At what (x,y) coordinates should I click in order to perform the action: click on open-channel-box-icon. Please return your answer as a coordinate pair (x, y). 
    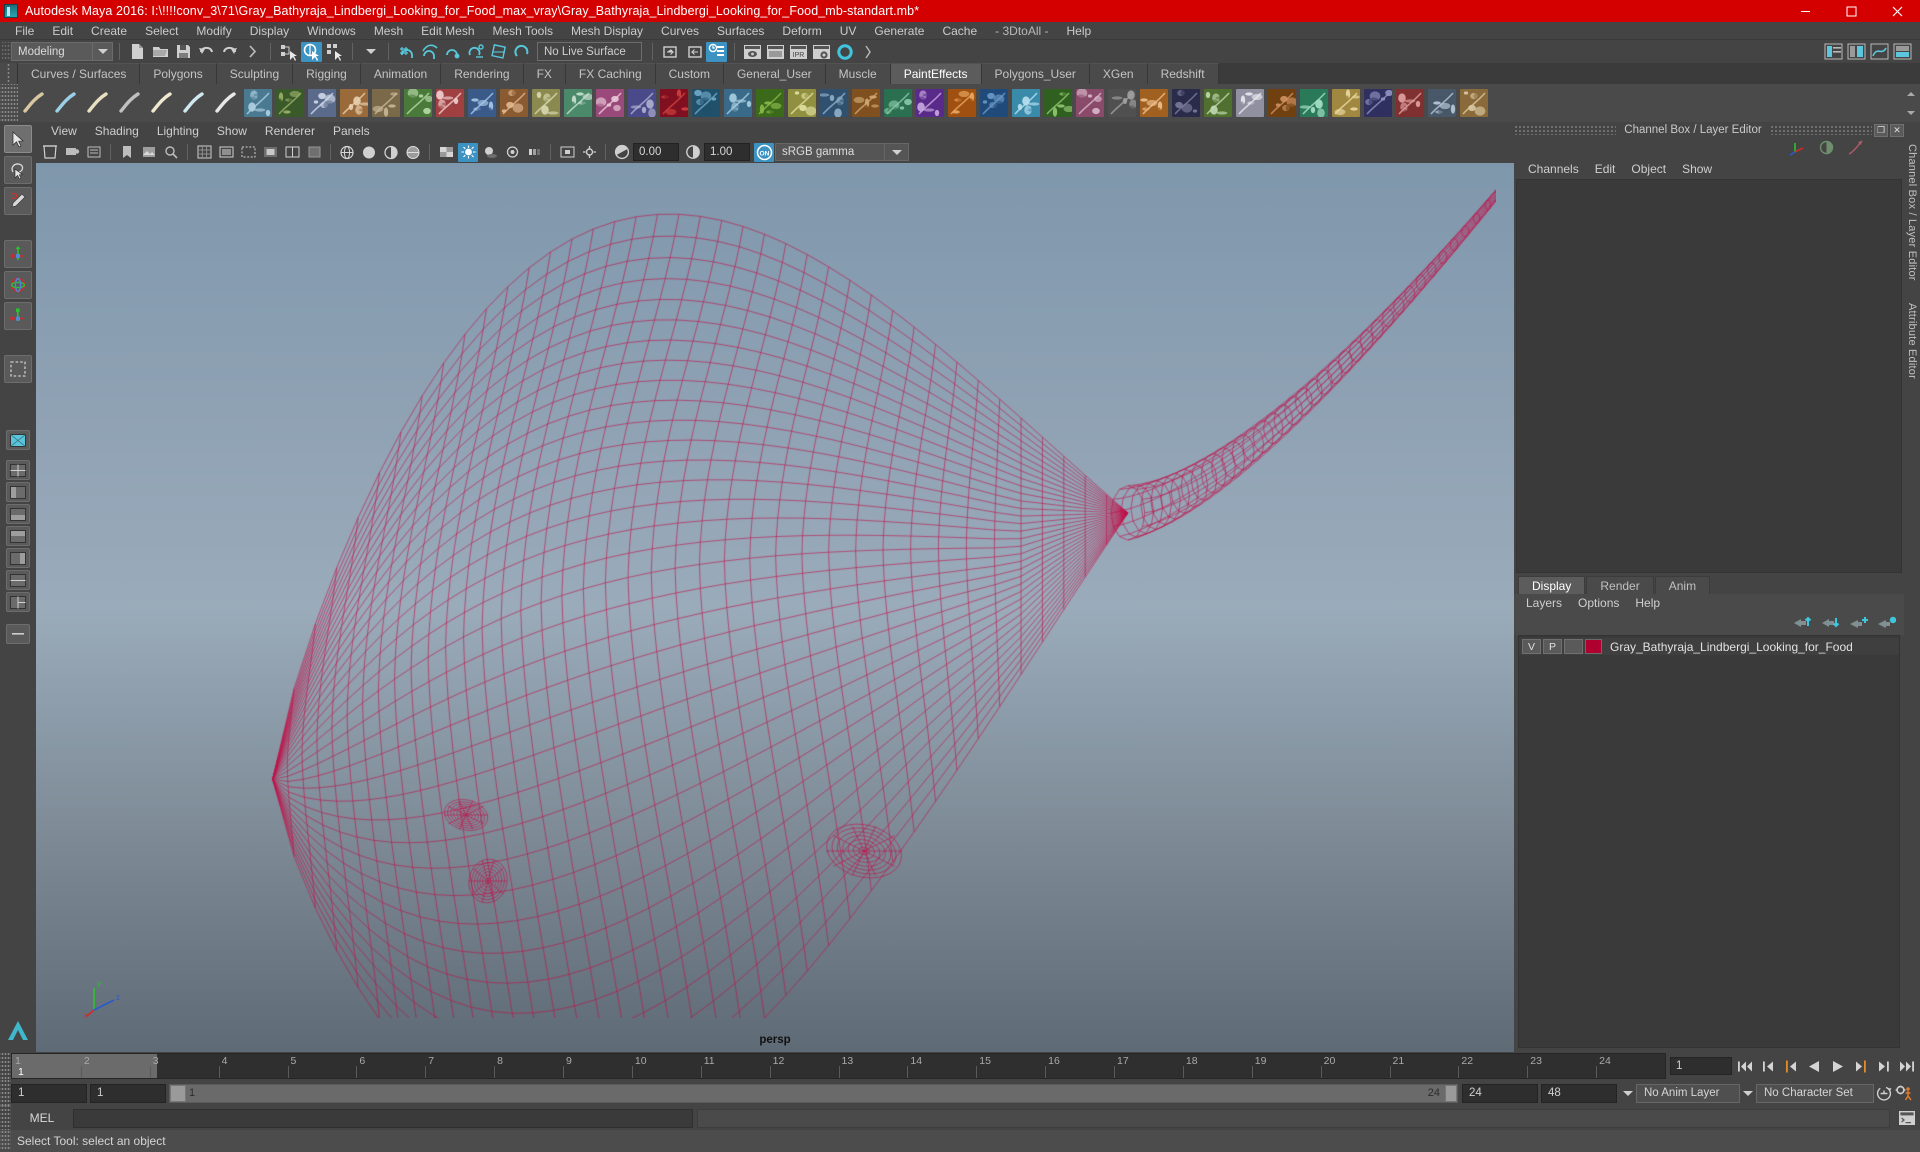
    Looking at the image, I should click on (716, 51).